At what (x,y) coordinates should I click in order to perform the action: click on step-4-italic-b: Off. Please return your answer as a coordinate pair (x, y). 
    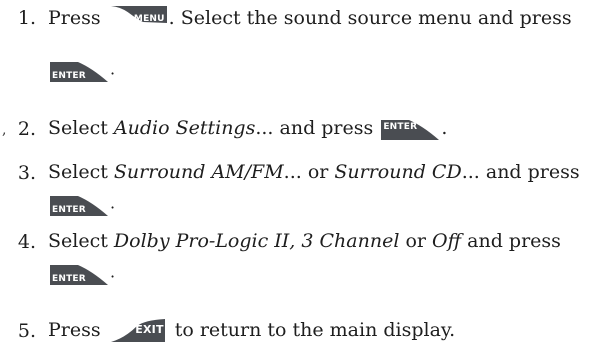
    Looking at the image, I should click on (447, 241).